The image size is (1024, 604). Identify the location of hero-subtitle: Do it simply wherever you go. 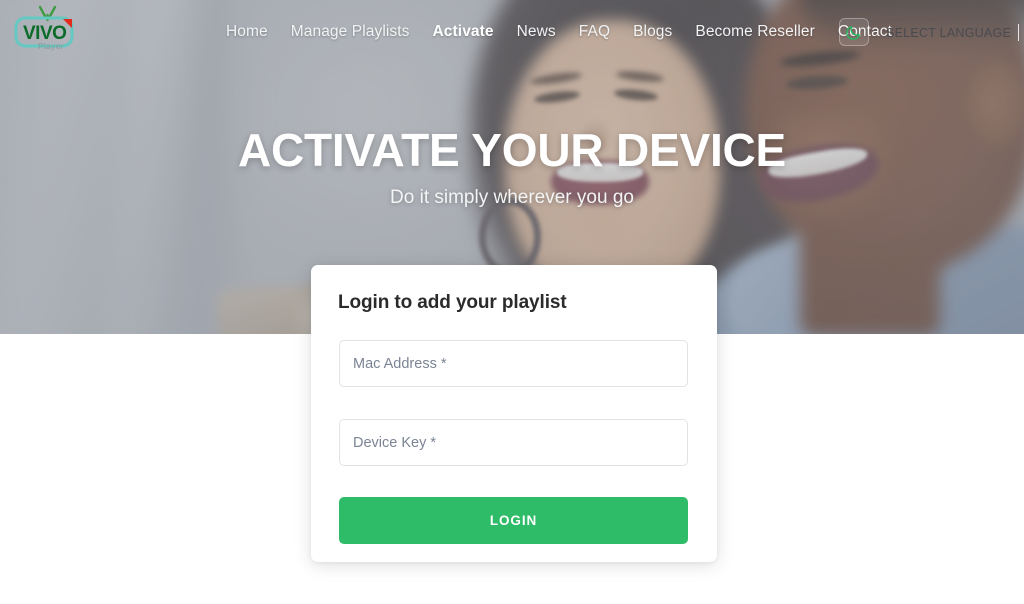
(512, 197).